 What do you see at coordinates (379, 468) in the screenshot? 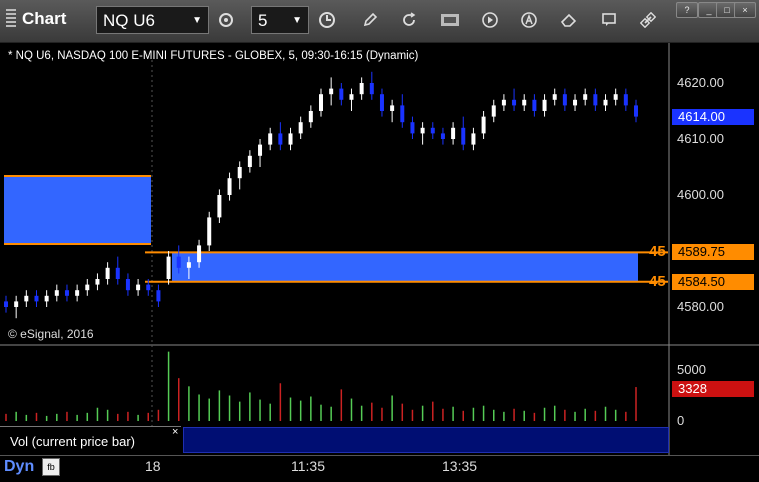
I see `time-axis` at bounding box center [379, 468].